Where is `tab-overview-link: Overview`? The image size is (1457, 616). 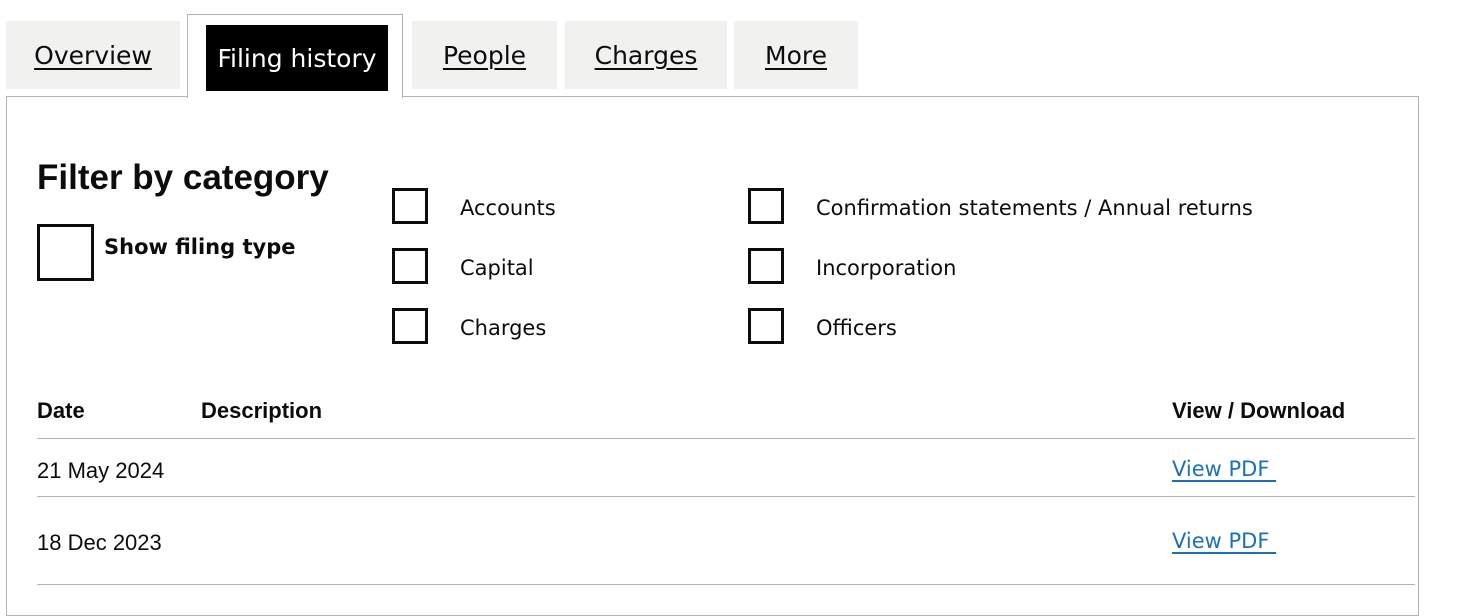
tab-overview-link: Overview is located at coordinates (93, 55).